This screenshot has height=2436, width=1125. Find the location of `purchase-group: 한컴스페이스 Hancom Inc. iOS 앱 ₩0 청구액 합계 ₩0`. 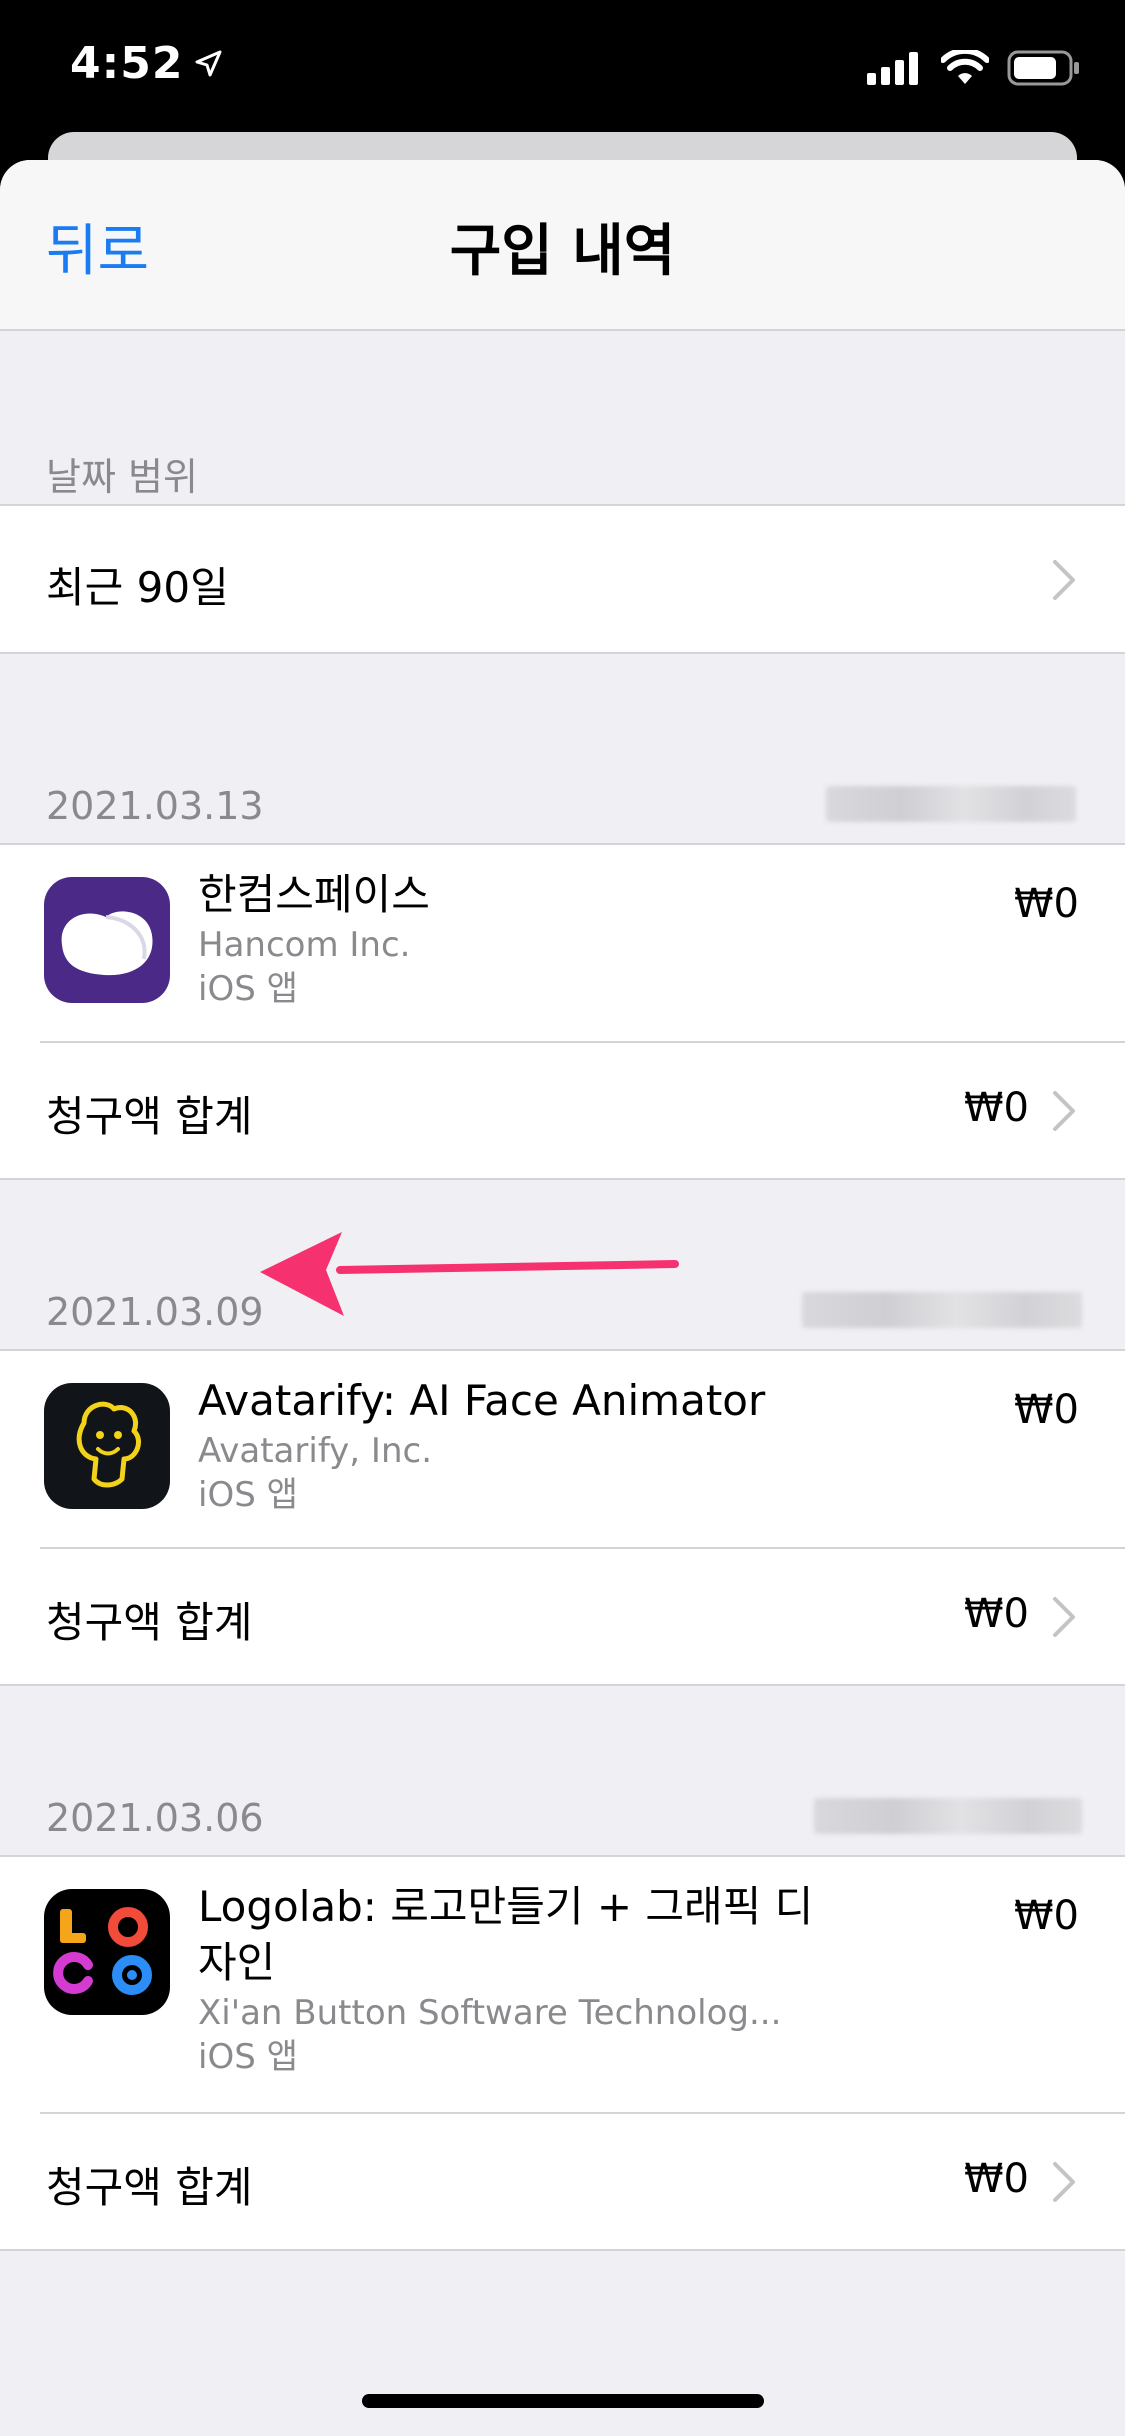

purchase-group: 한컴스페이스 Hancom Inc. iOS 앱 ₩0 청구액 합계 ₩0 is located at coordinates (562, 1011).